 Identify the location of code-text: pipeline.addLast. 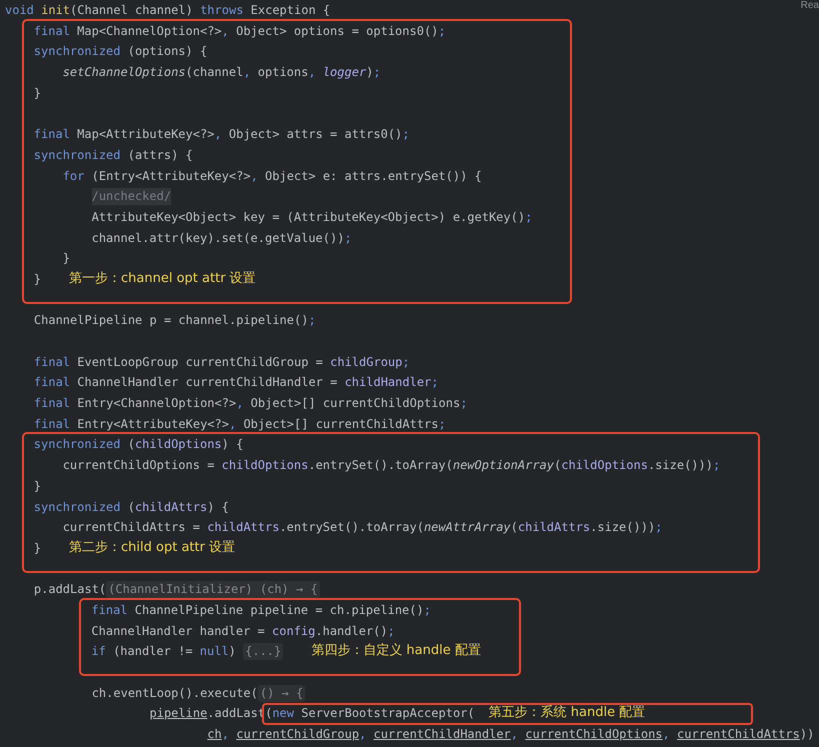
(208, 713).